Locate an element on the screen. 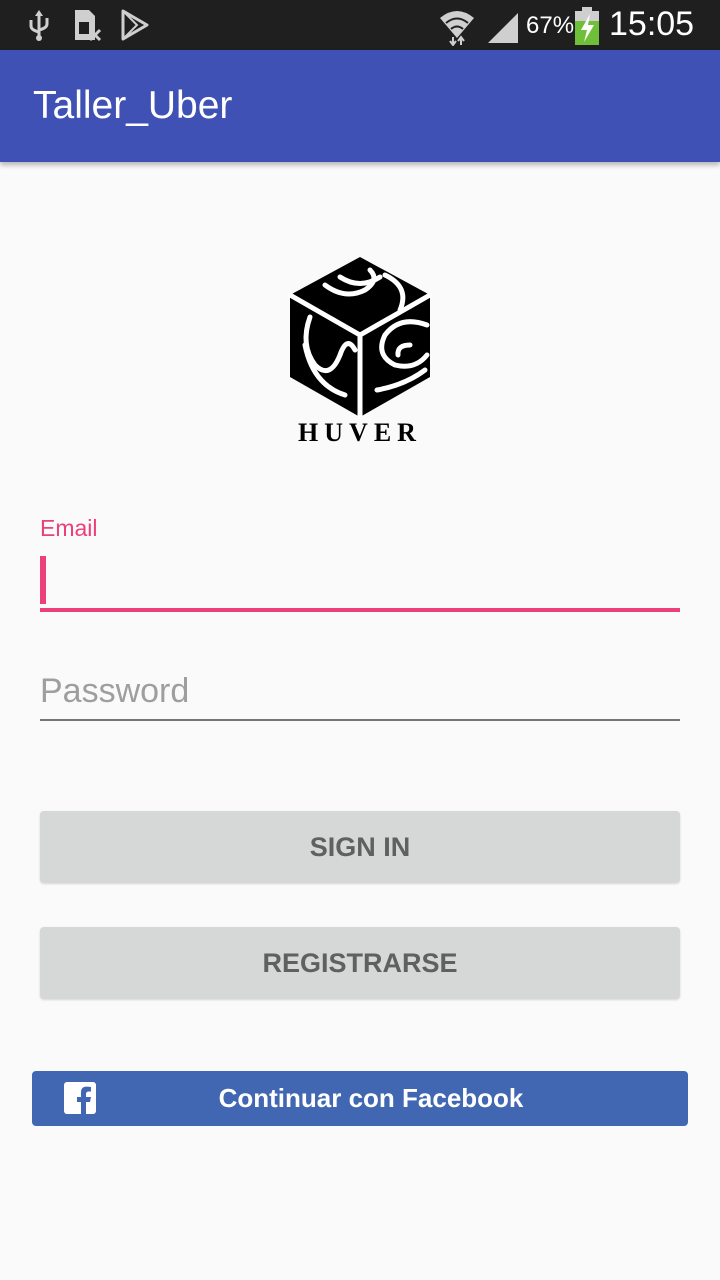 The width and height of the screenshot is (720, 1280). signal-icon is located at coordinates (503, 28).